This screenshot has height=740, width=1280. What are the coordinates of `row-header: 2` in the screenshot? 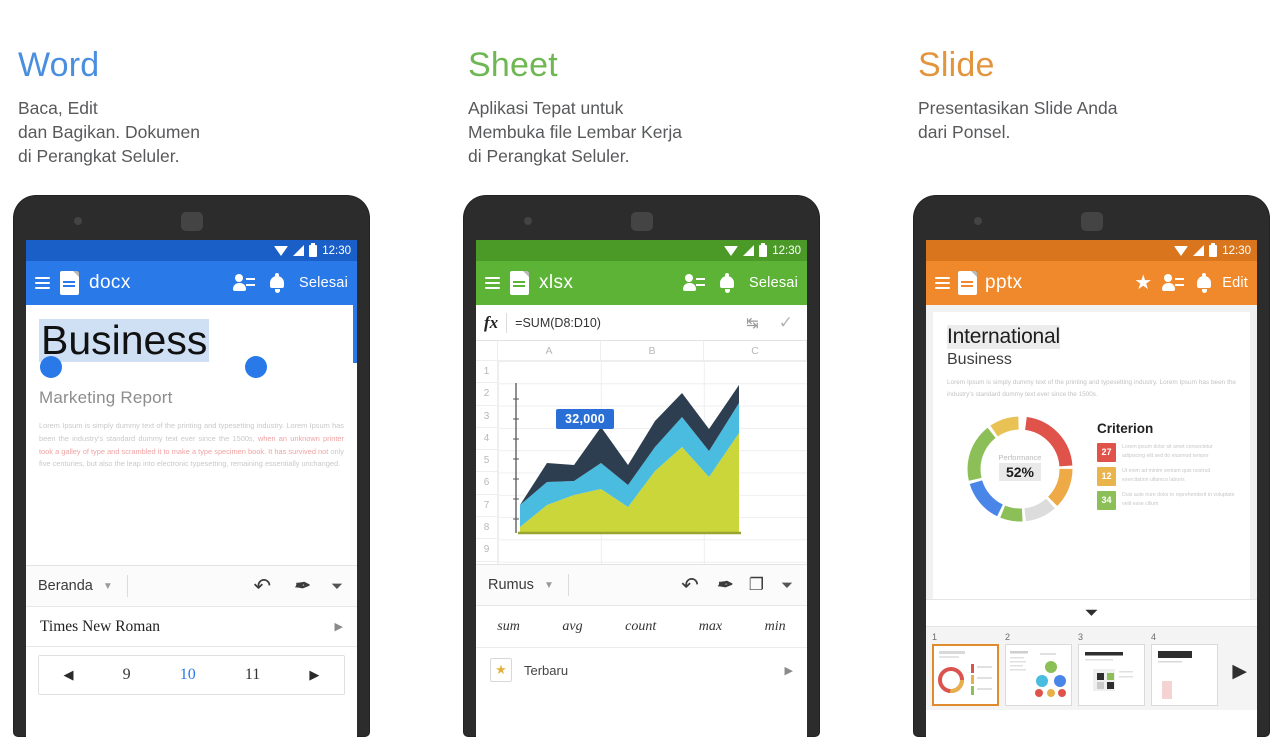 It's located at (486, 394).